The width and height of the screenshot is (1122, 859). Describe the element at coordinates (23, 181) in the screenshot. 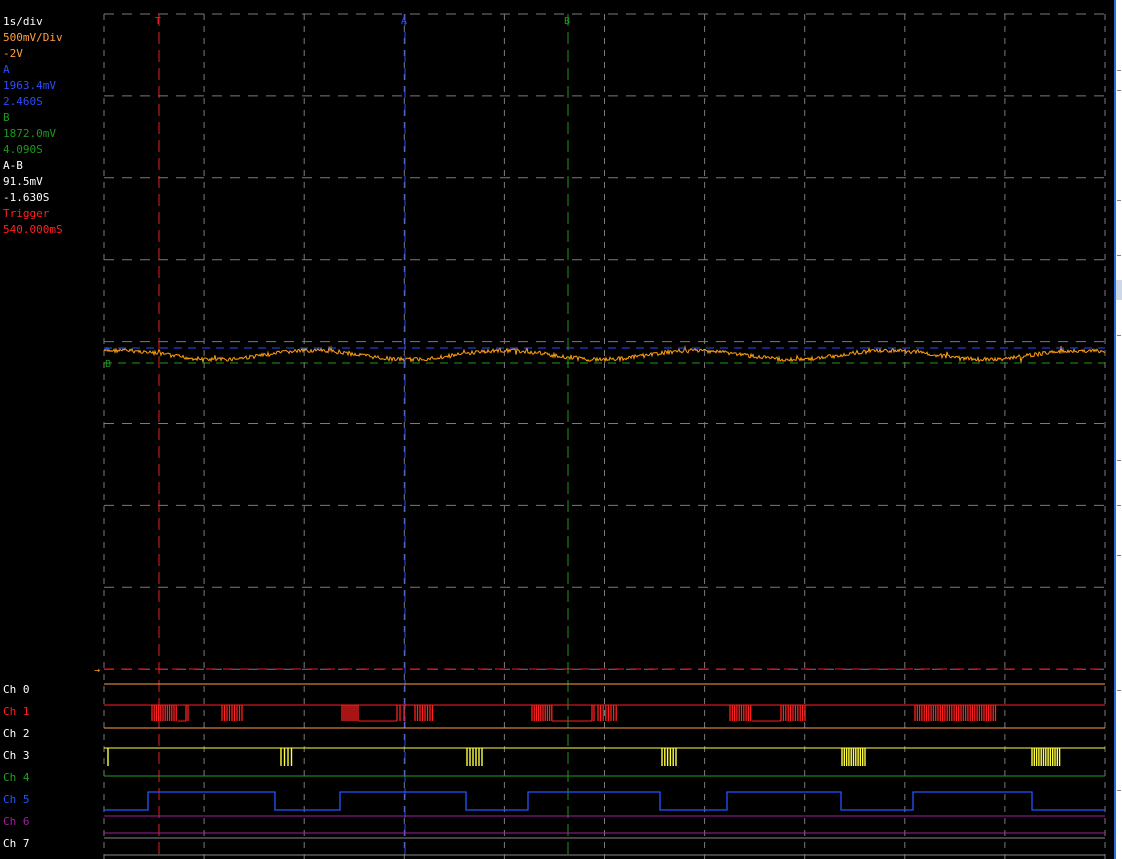

I see `delta-voltage: 91.5mV` at that location.